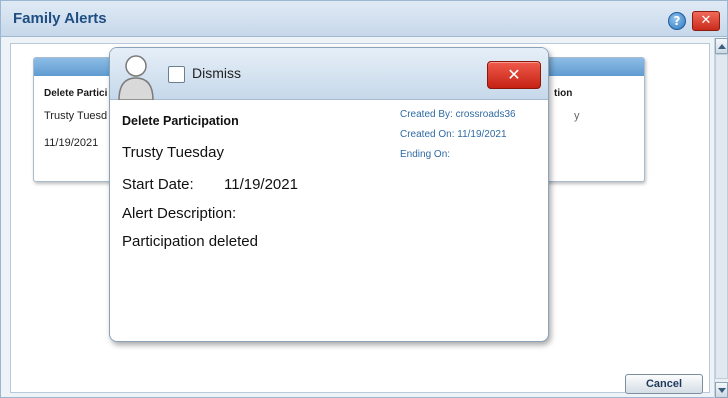 The width and height of the screenshot is (728, 398). Describe the element at coordinates (136, 77) in the screenshot. I see `avatar-icon` at that location.